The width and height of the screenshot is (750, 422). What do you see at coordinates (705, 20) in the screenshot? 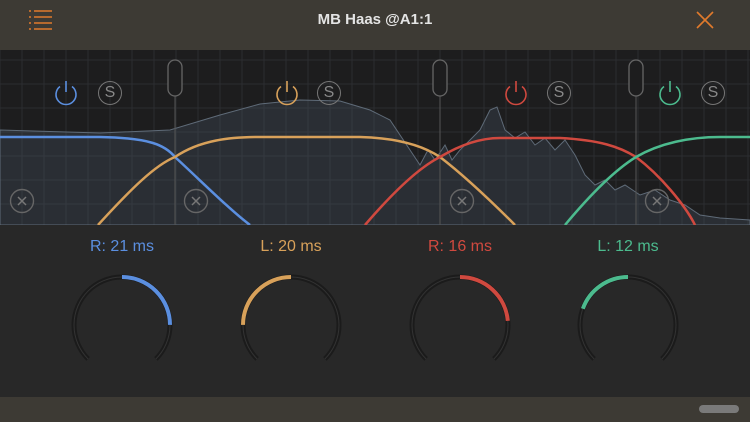
I see `close-icon` at bounding box center [705, 20].